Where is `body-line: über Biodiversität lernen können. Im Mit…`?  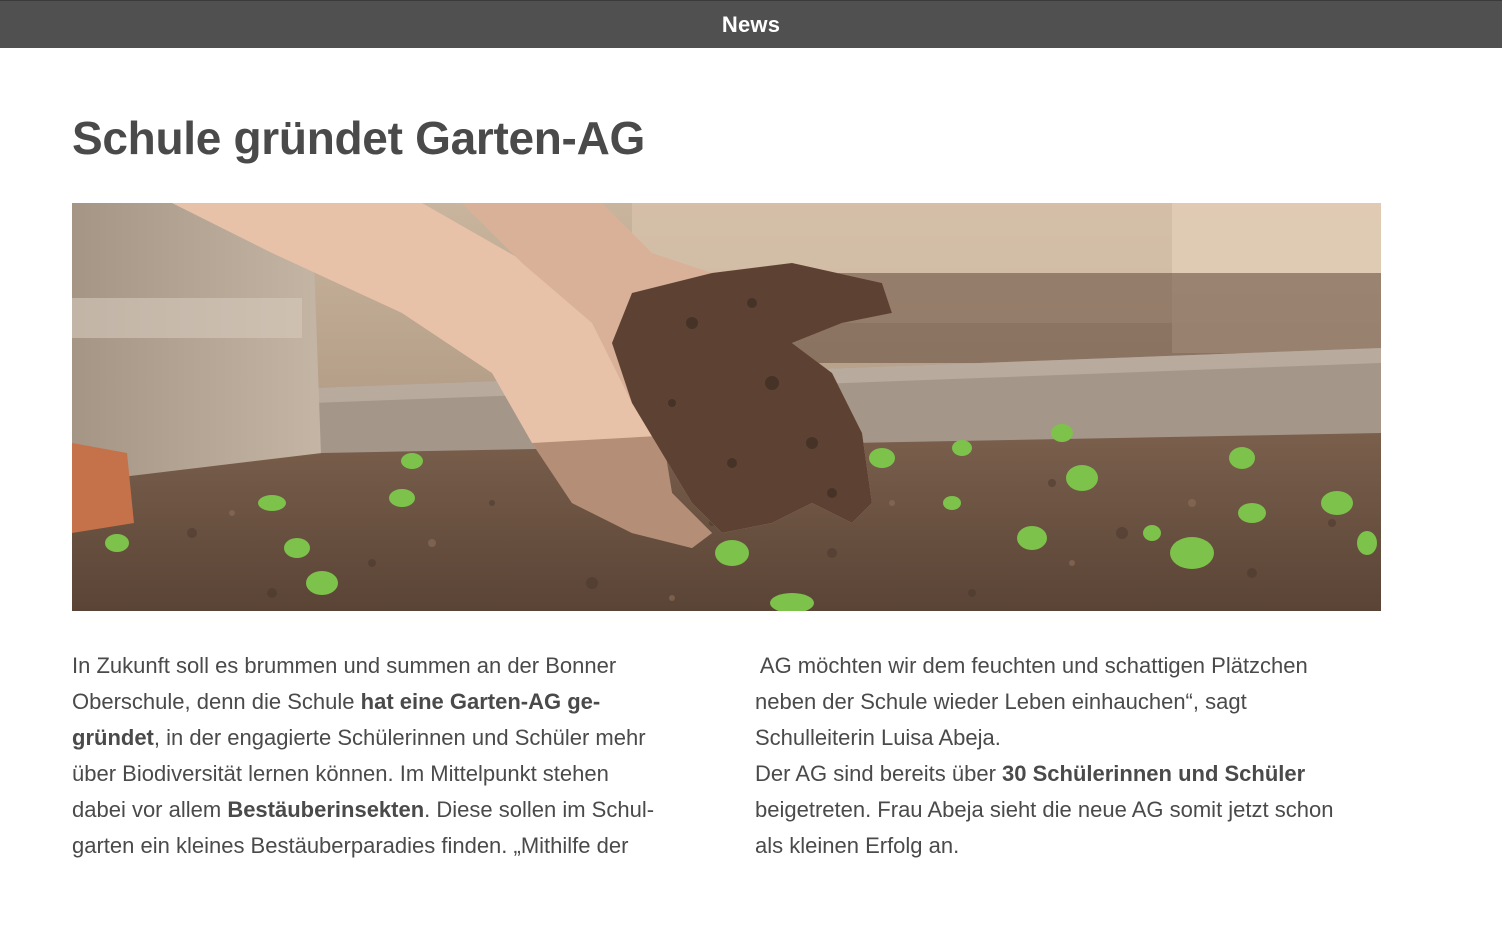 body-line: über Biodiversität lernen können. Im Mit… is located at coordinates (340, 773).